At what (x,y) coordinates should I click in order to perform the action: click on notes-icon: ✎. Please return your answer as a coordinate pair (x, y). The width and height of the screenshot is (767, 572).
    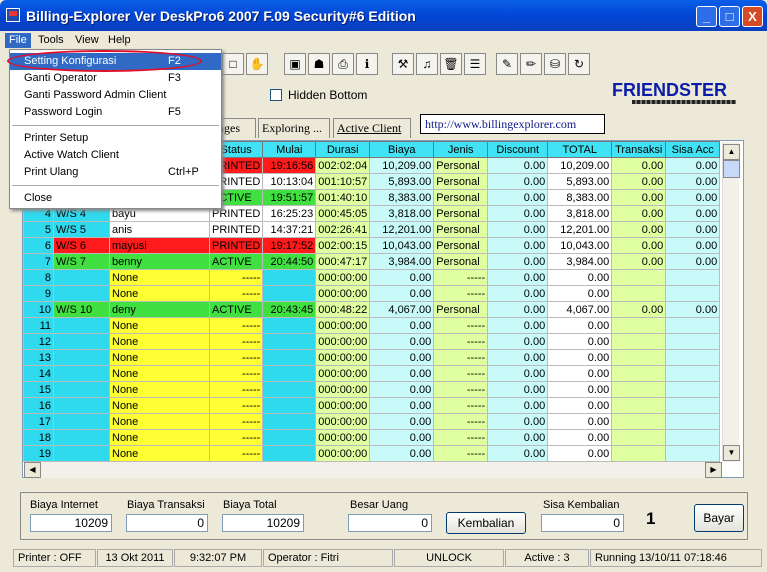
    Looking at the image, I should click on (507, 64).